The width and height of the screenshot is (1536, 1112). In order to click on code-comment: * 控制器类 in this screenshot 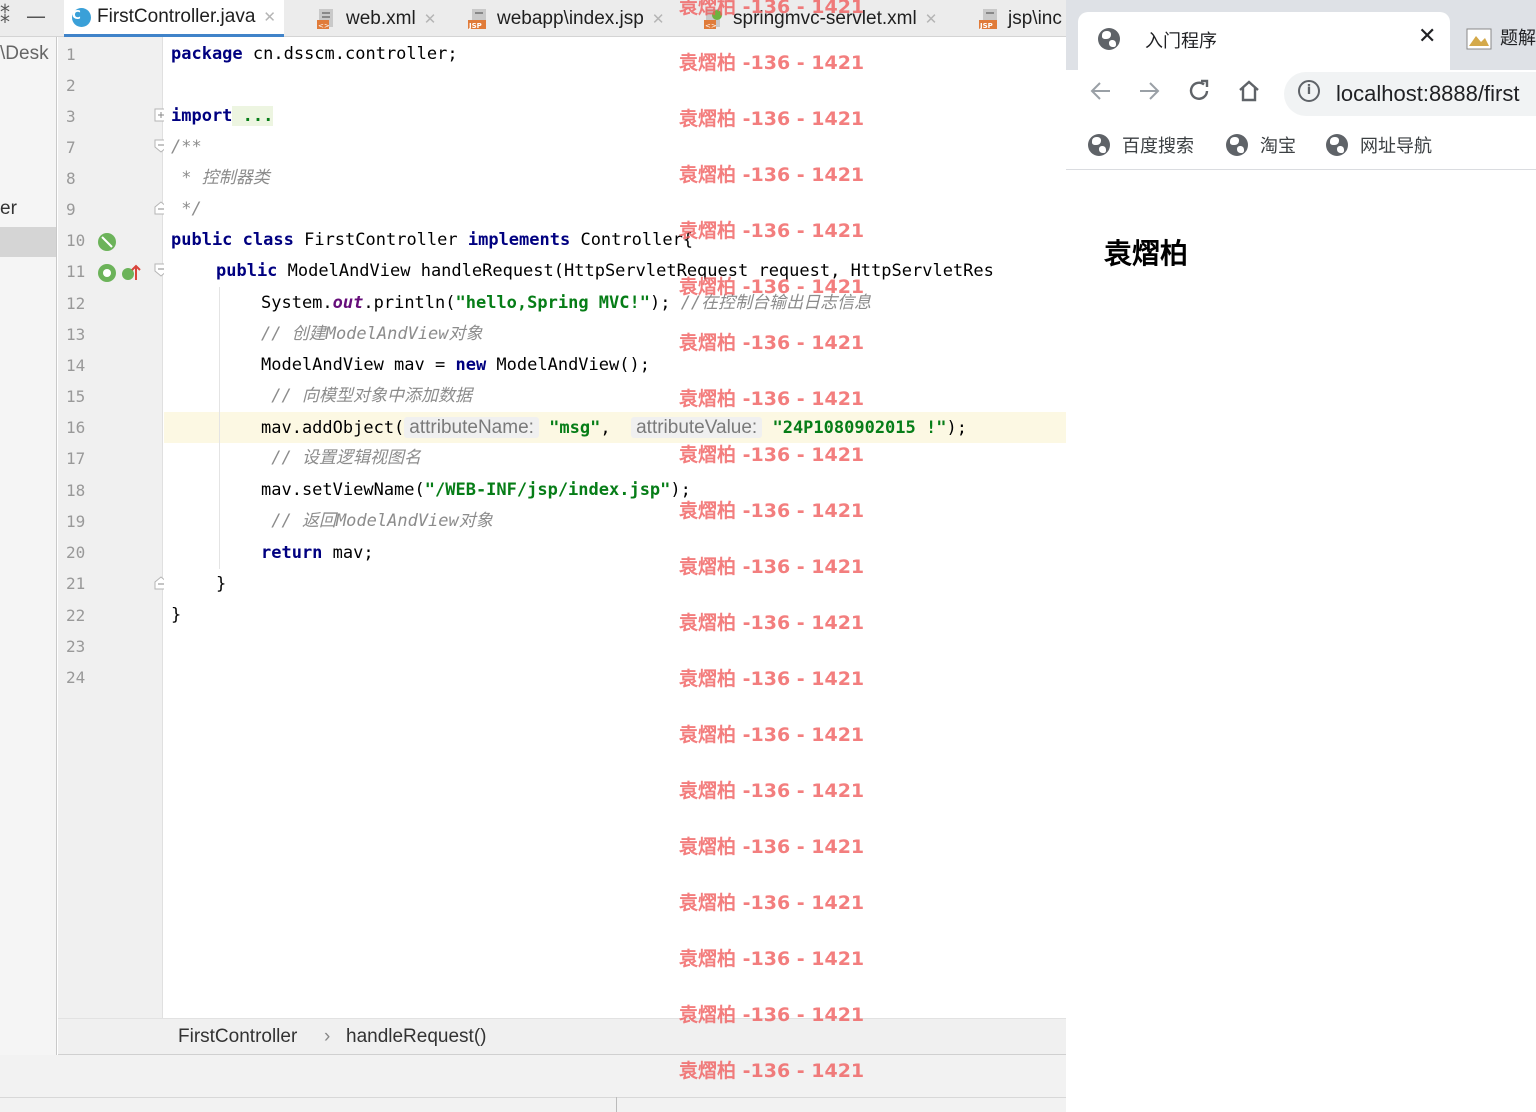, I will do `click(220, 178)`.